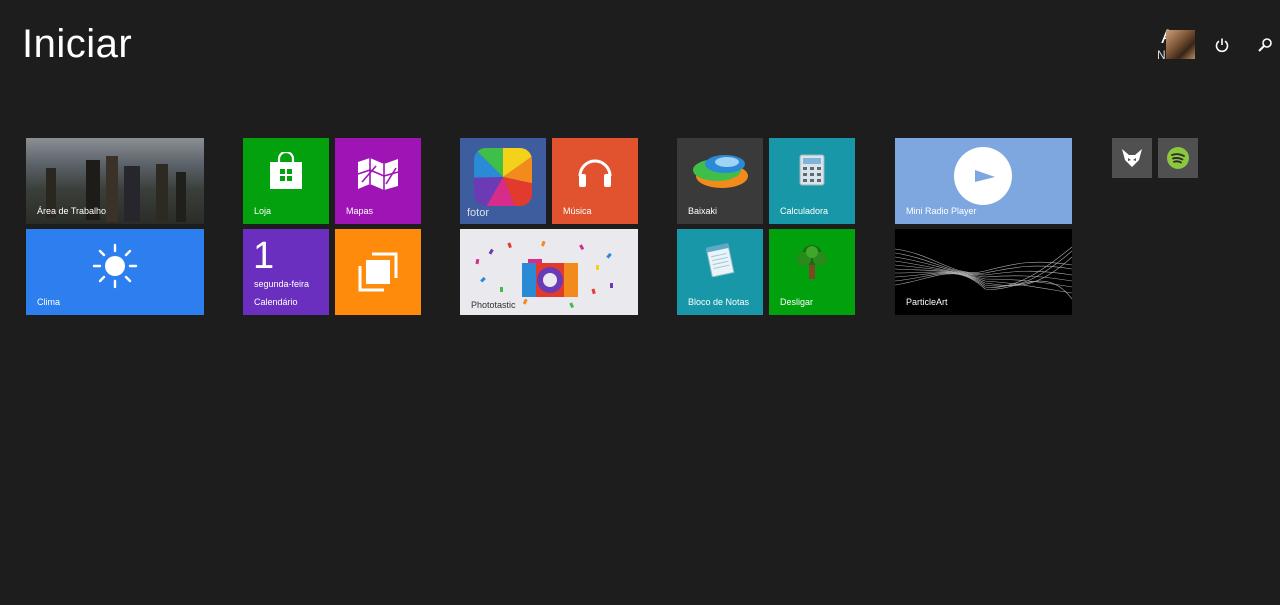 This screenshot has height=605, width=1280. I want to click on shopping-bag-icon, so click(286, 170).